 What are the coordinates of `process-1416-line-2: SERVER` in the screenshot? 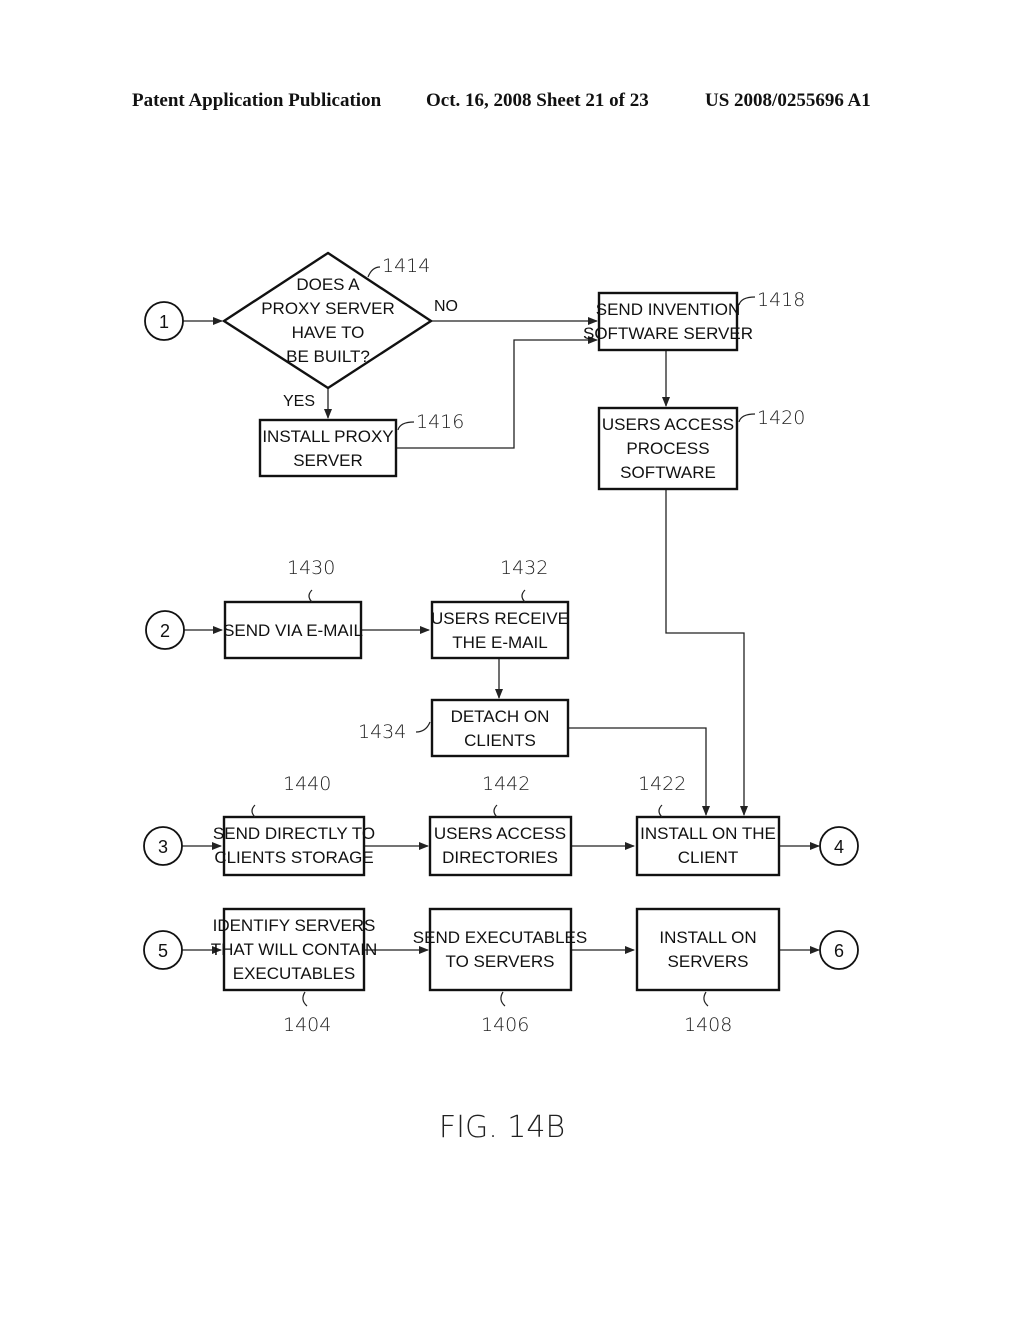 It's located at (328, 460).